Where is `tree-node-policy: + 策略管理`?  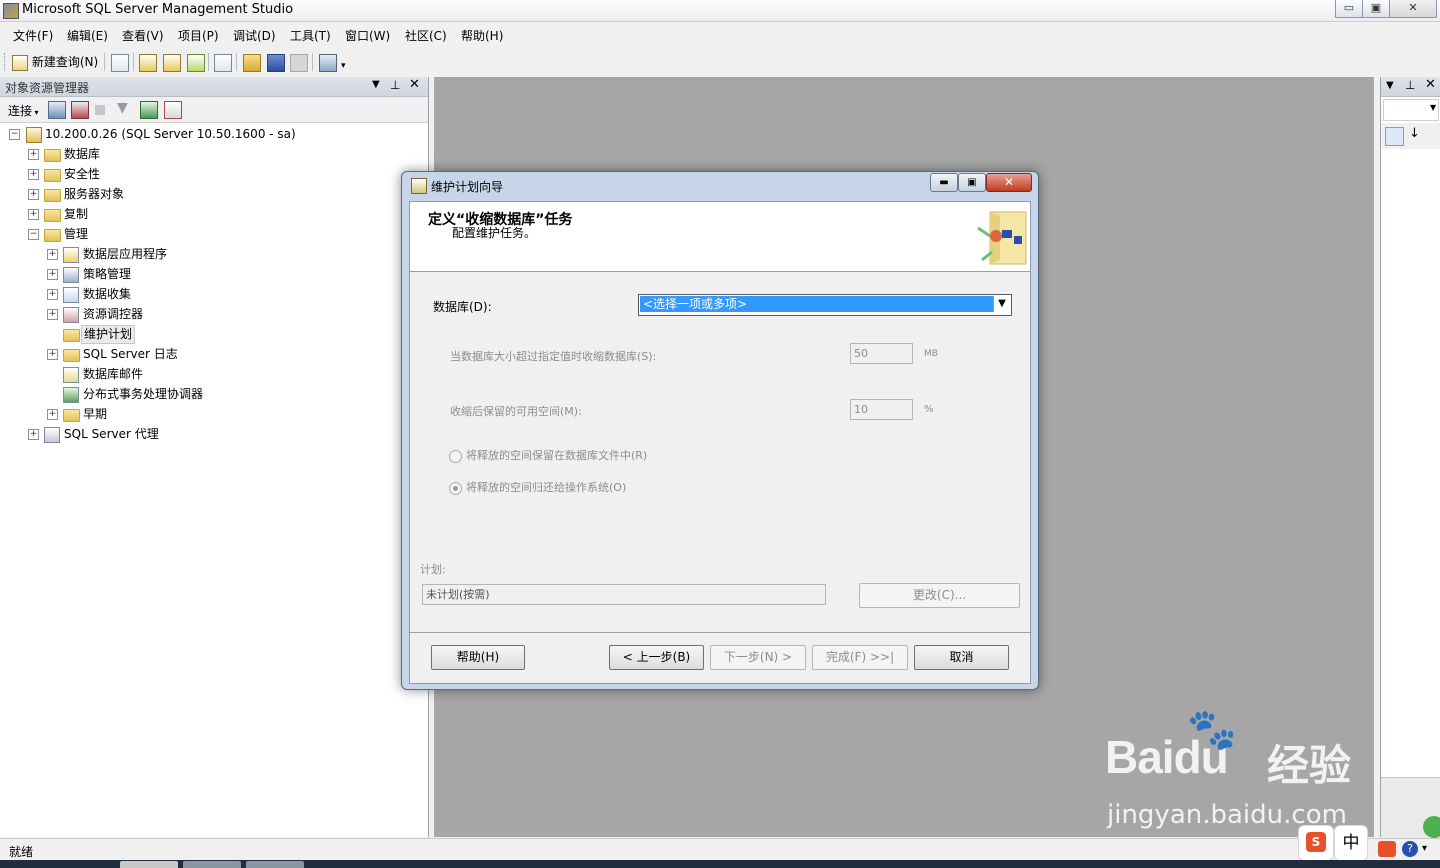 tree-node-policy: + 策略管理 is located at coordinates (214, 274).